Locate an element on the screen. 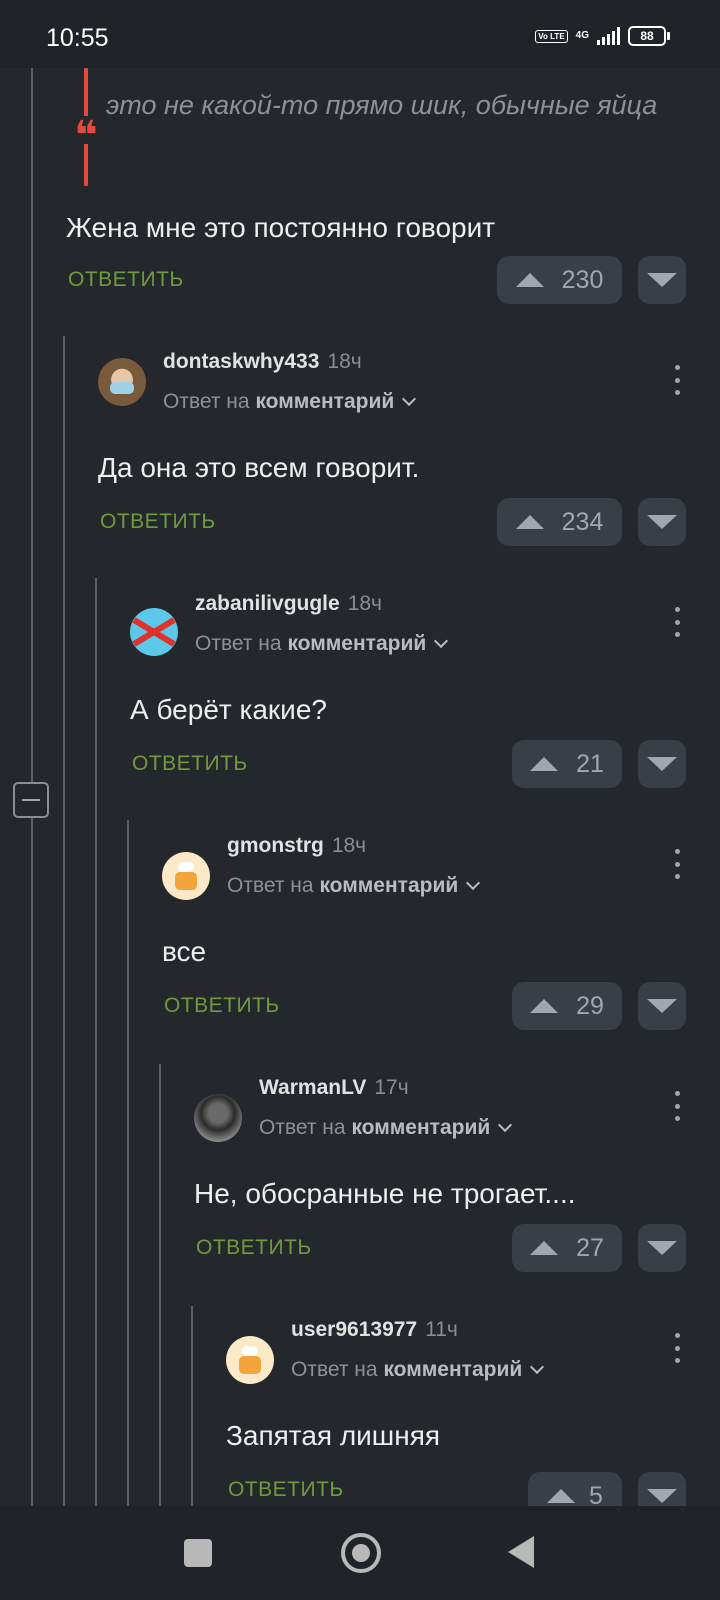  battery-level: 88 is located at coordinates (647, 36).